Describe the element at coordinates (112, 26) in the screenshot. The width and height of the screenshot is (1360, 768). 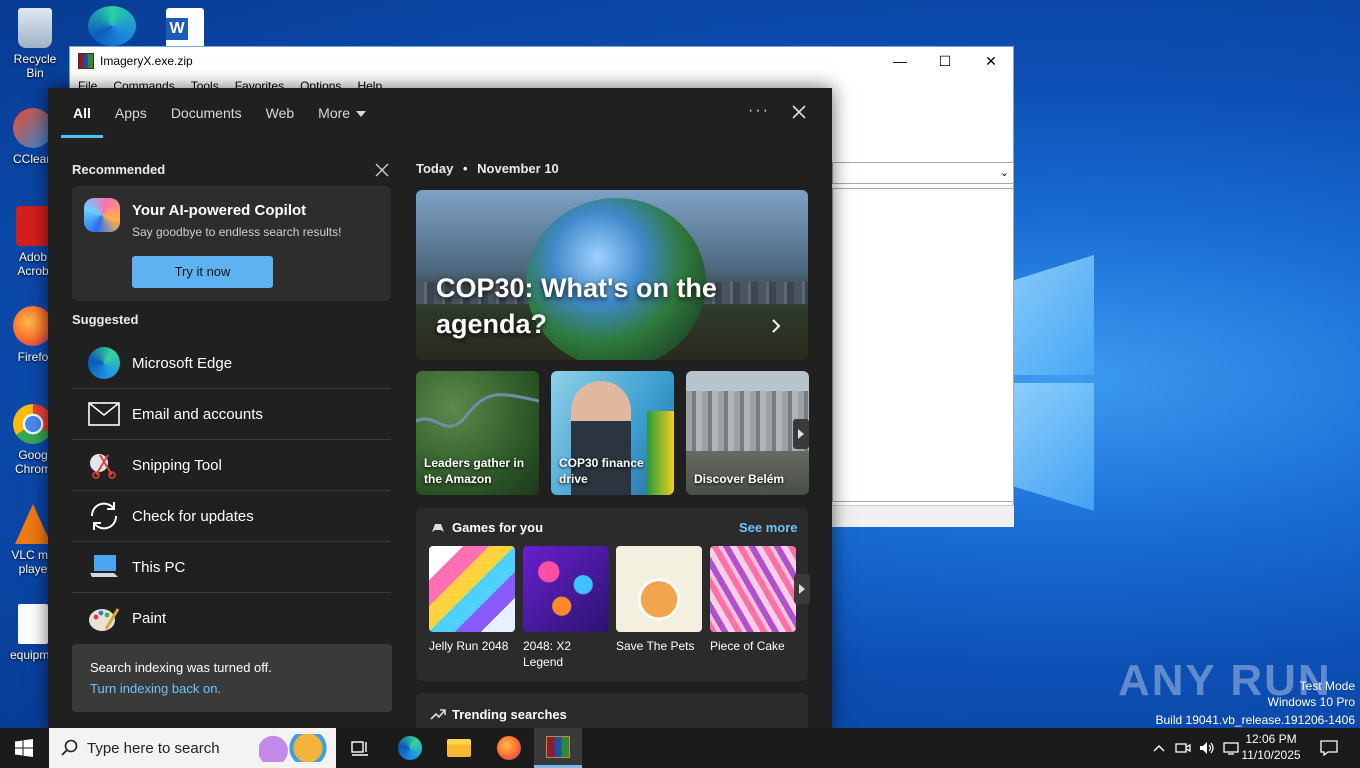
I see `desktop-icon-edge` at that location.